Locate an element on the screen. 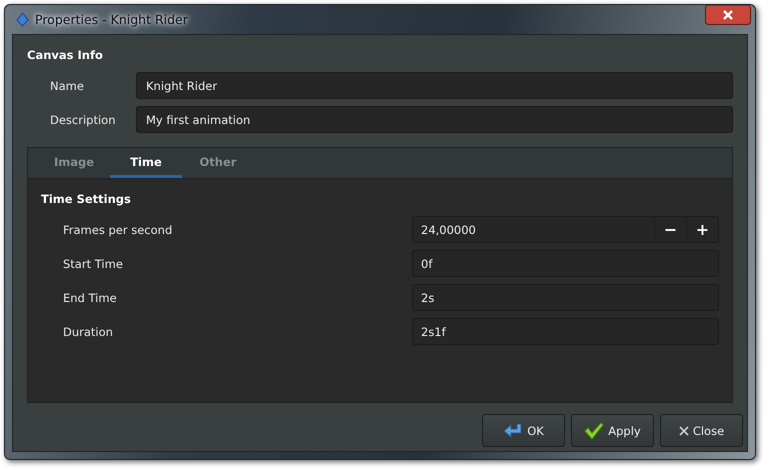 This screenshot has height=470, width=771. ok-button: OK is located at coordinates (523, 430).